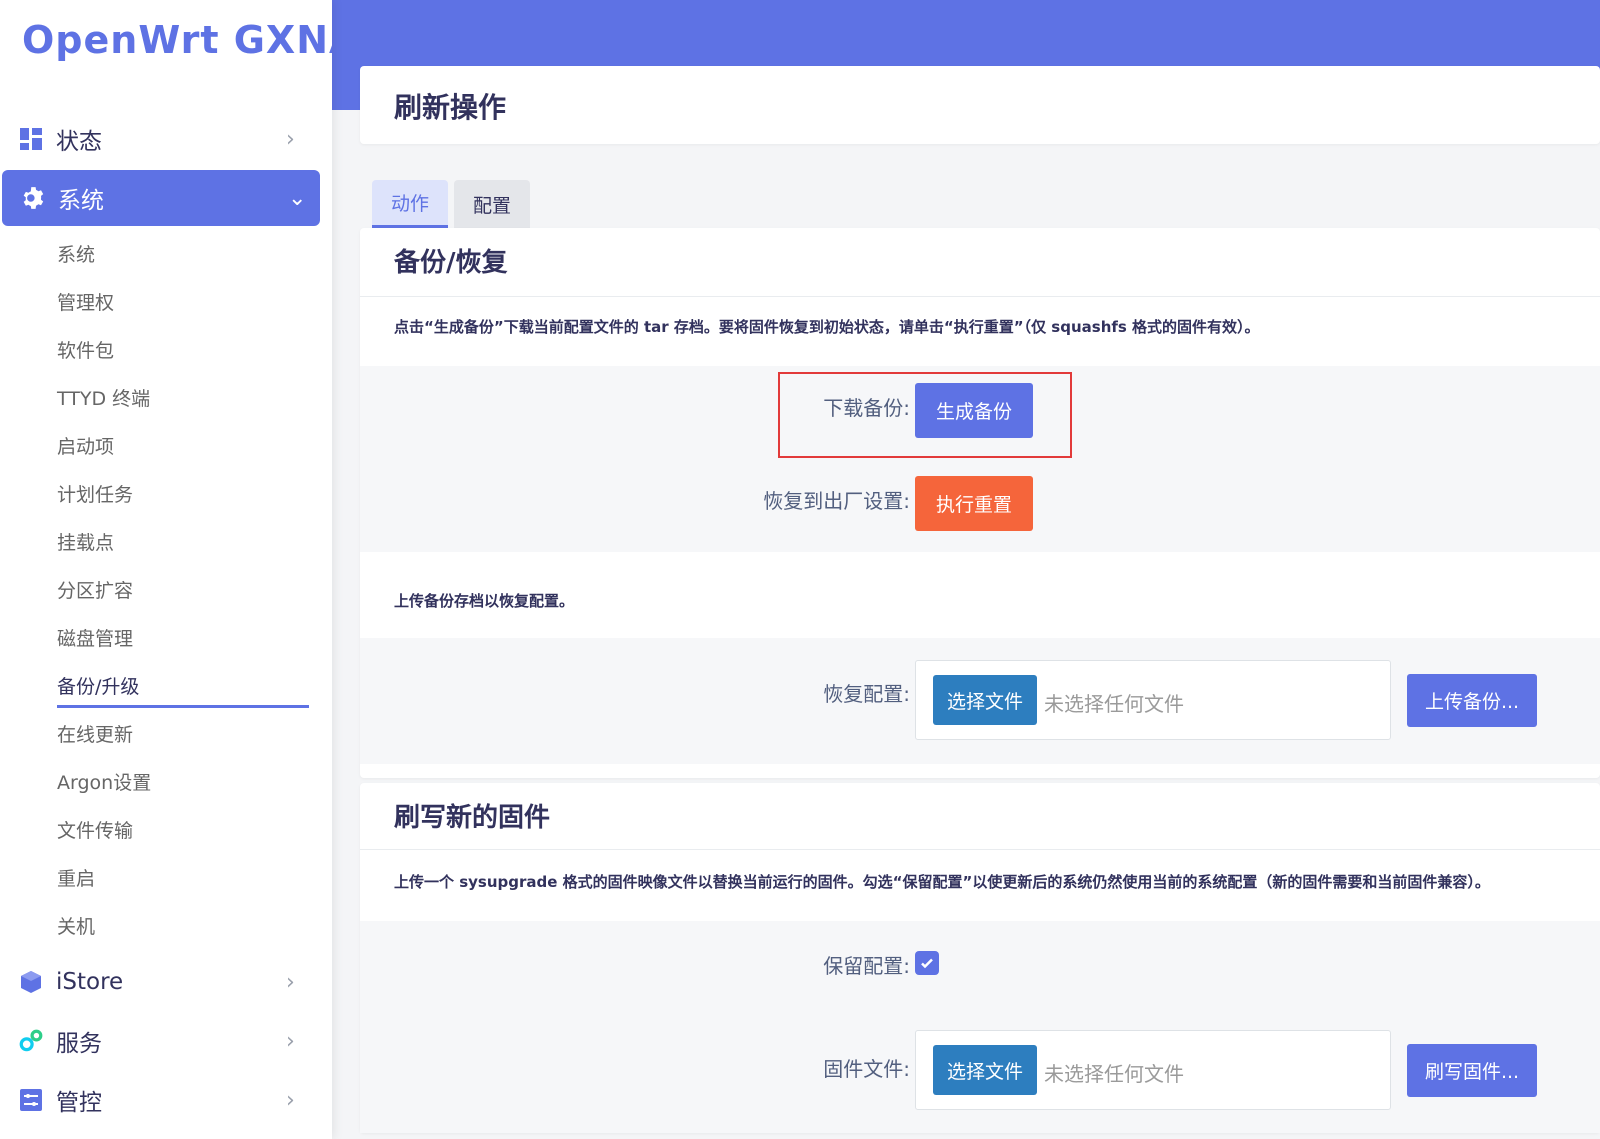 Image resolution: width=1600 pixels, height=1139 pixels. What do you see at coordinates (31, 1041) in the screenshot?
I see `gears-icon` at bounding box center [31, 1041].